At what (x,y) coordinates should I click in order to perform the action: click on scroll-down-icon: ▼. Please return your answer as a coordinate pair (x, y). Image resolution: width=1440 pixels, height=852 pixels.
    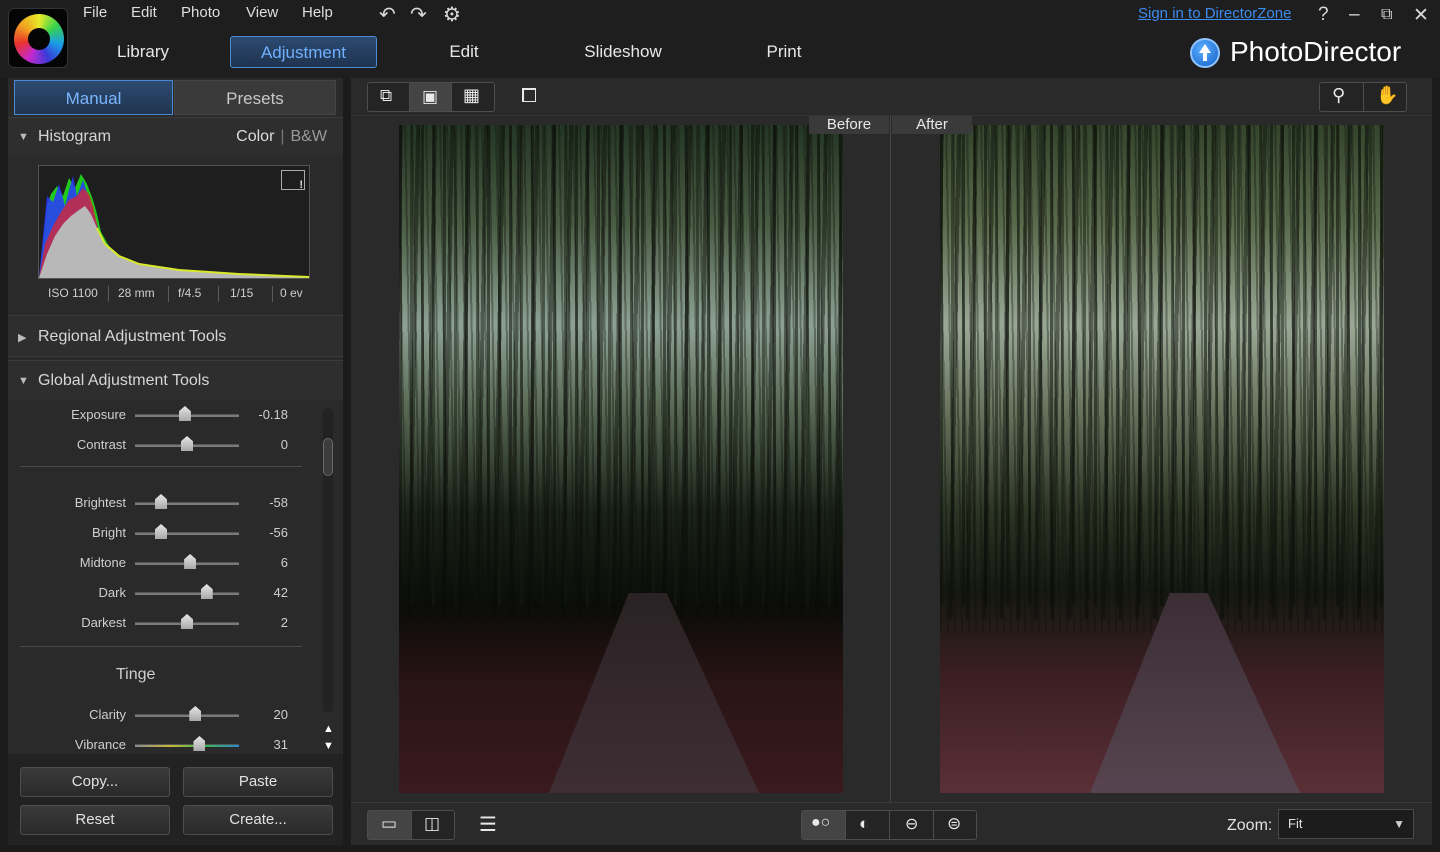
    Looking at the image, I should click on (328, 746).